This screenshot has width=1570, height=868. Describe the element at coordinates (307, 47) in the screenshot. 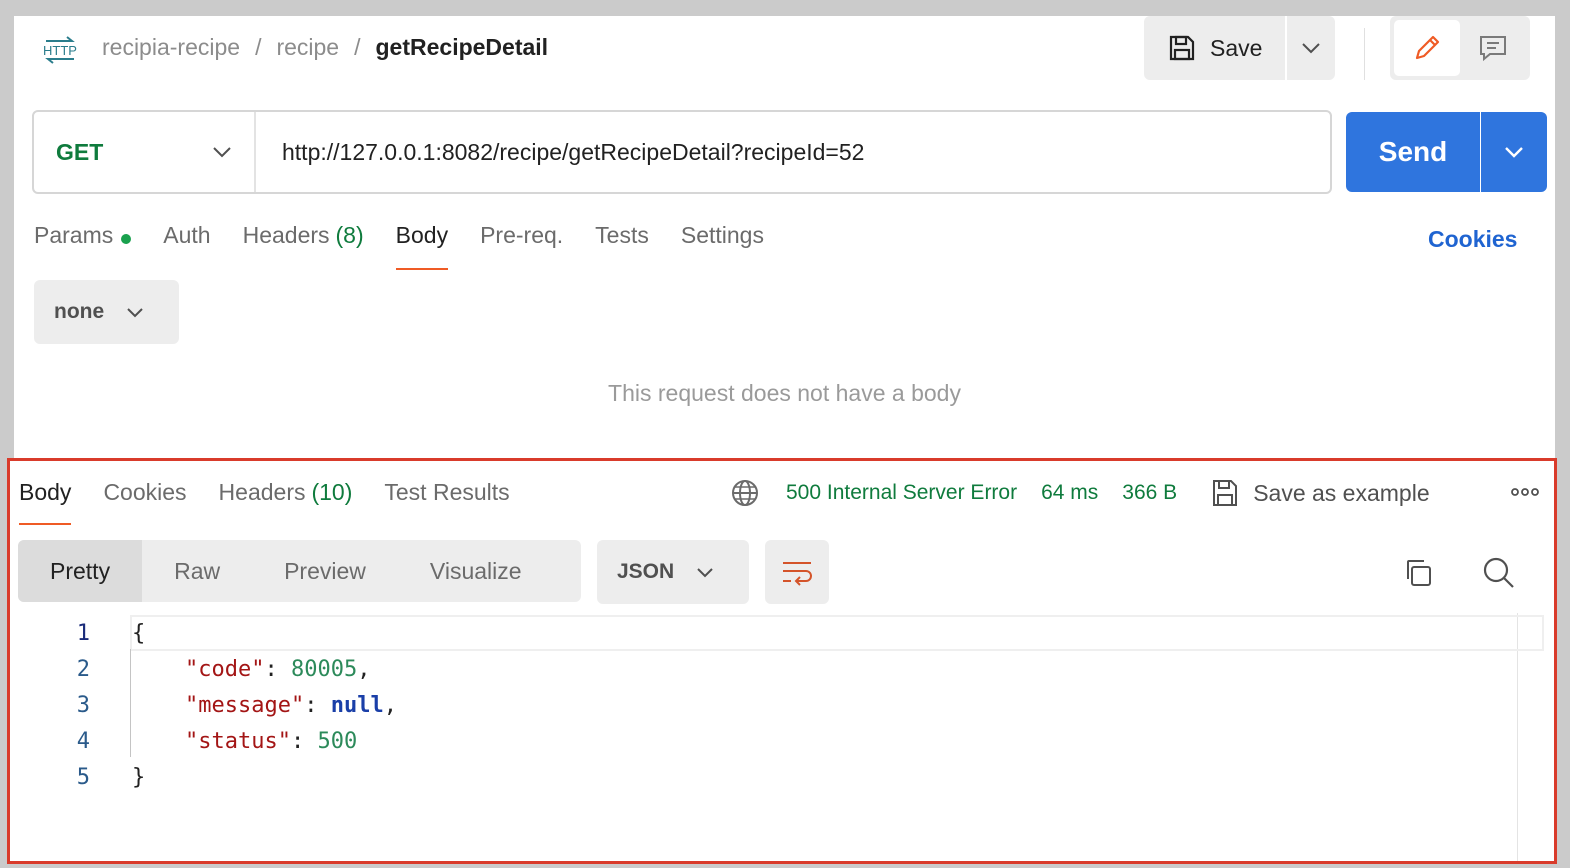

I see `breadcrumb-folder: recipe` at that location.